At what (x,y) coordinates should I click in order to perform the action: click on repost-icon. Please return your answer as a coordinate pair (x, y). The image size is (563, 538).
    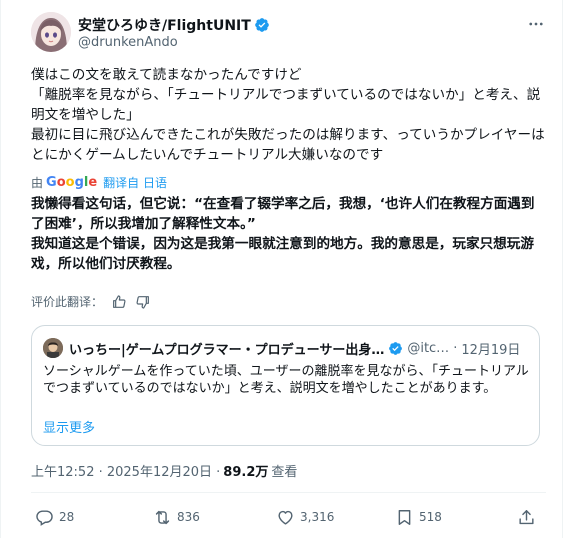
    Looking at the image, I should click on (162, 517).